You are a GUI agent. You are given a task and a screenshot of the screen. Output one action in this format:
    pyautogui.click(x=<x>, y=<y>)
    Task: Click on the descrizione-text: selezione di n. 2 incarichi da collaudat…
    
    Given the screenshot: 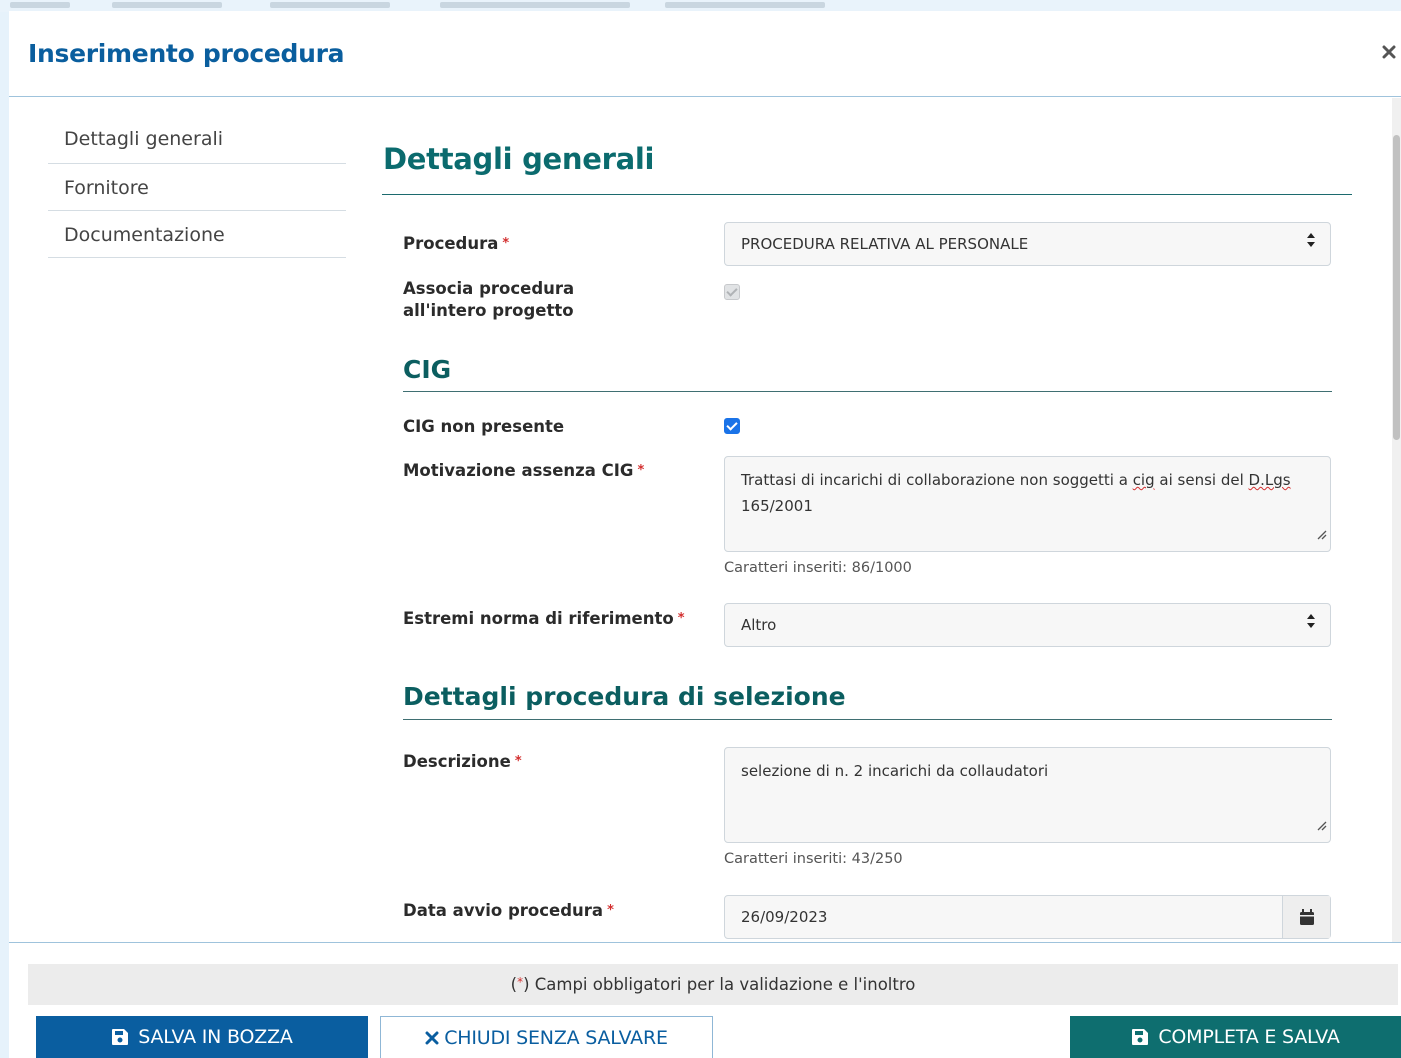 What is the action you would take?
    pyautogui.click(x=895, y=771)
    